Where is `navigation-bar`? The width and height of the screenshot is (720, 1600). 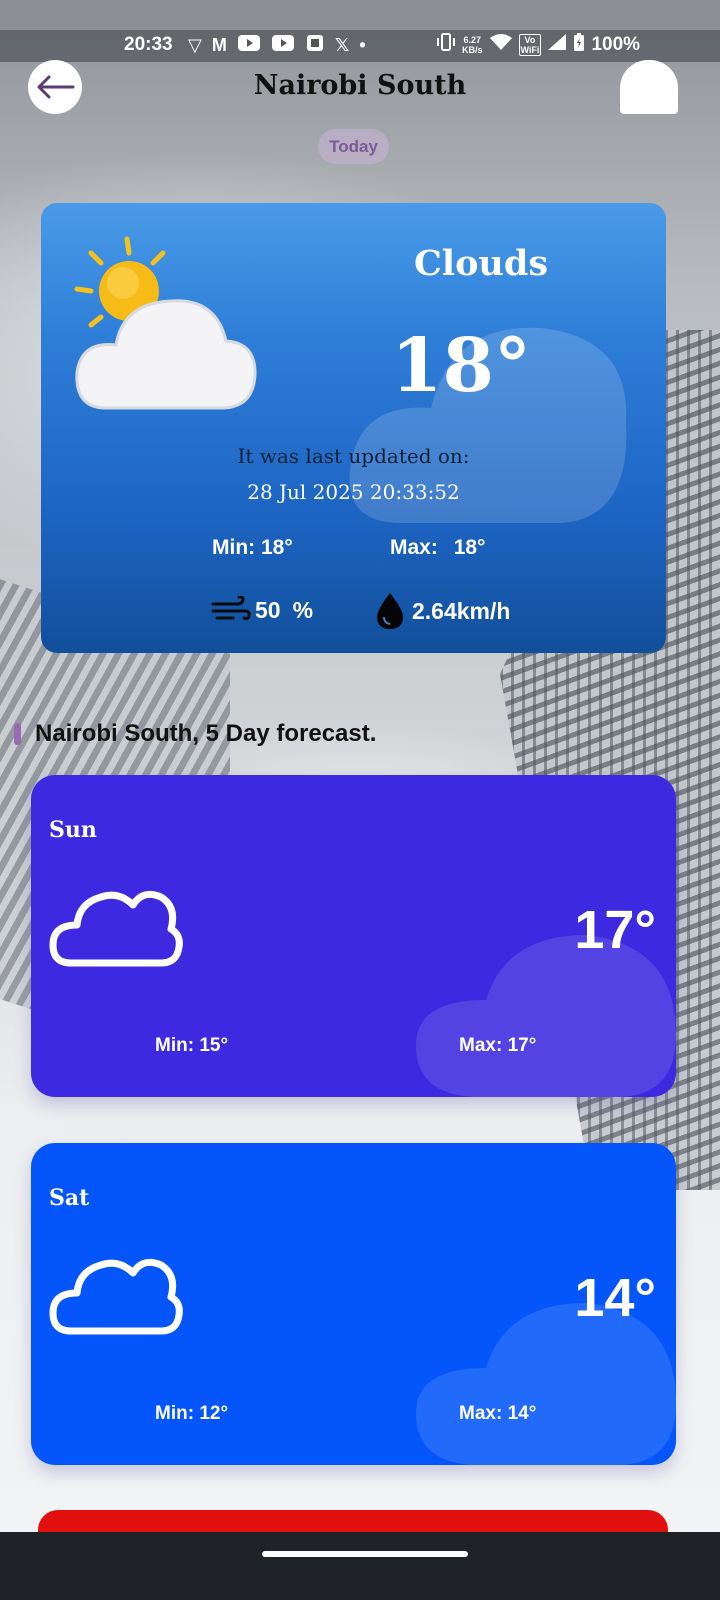 navigation-bar is located at coordinates (360, 1566).